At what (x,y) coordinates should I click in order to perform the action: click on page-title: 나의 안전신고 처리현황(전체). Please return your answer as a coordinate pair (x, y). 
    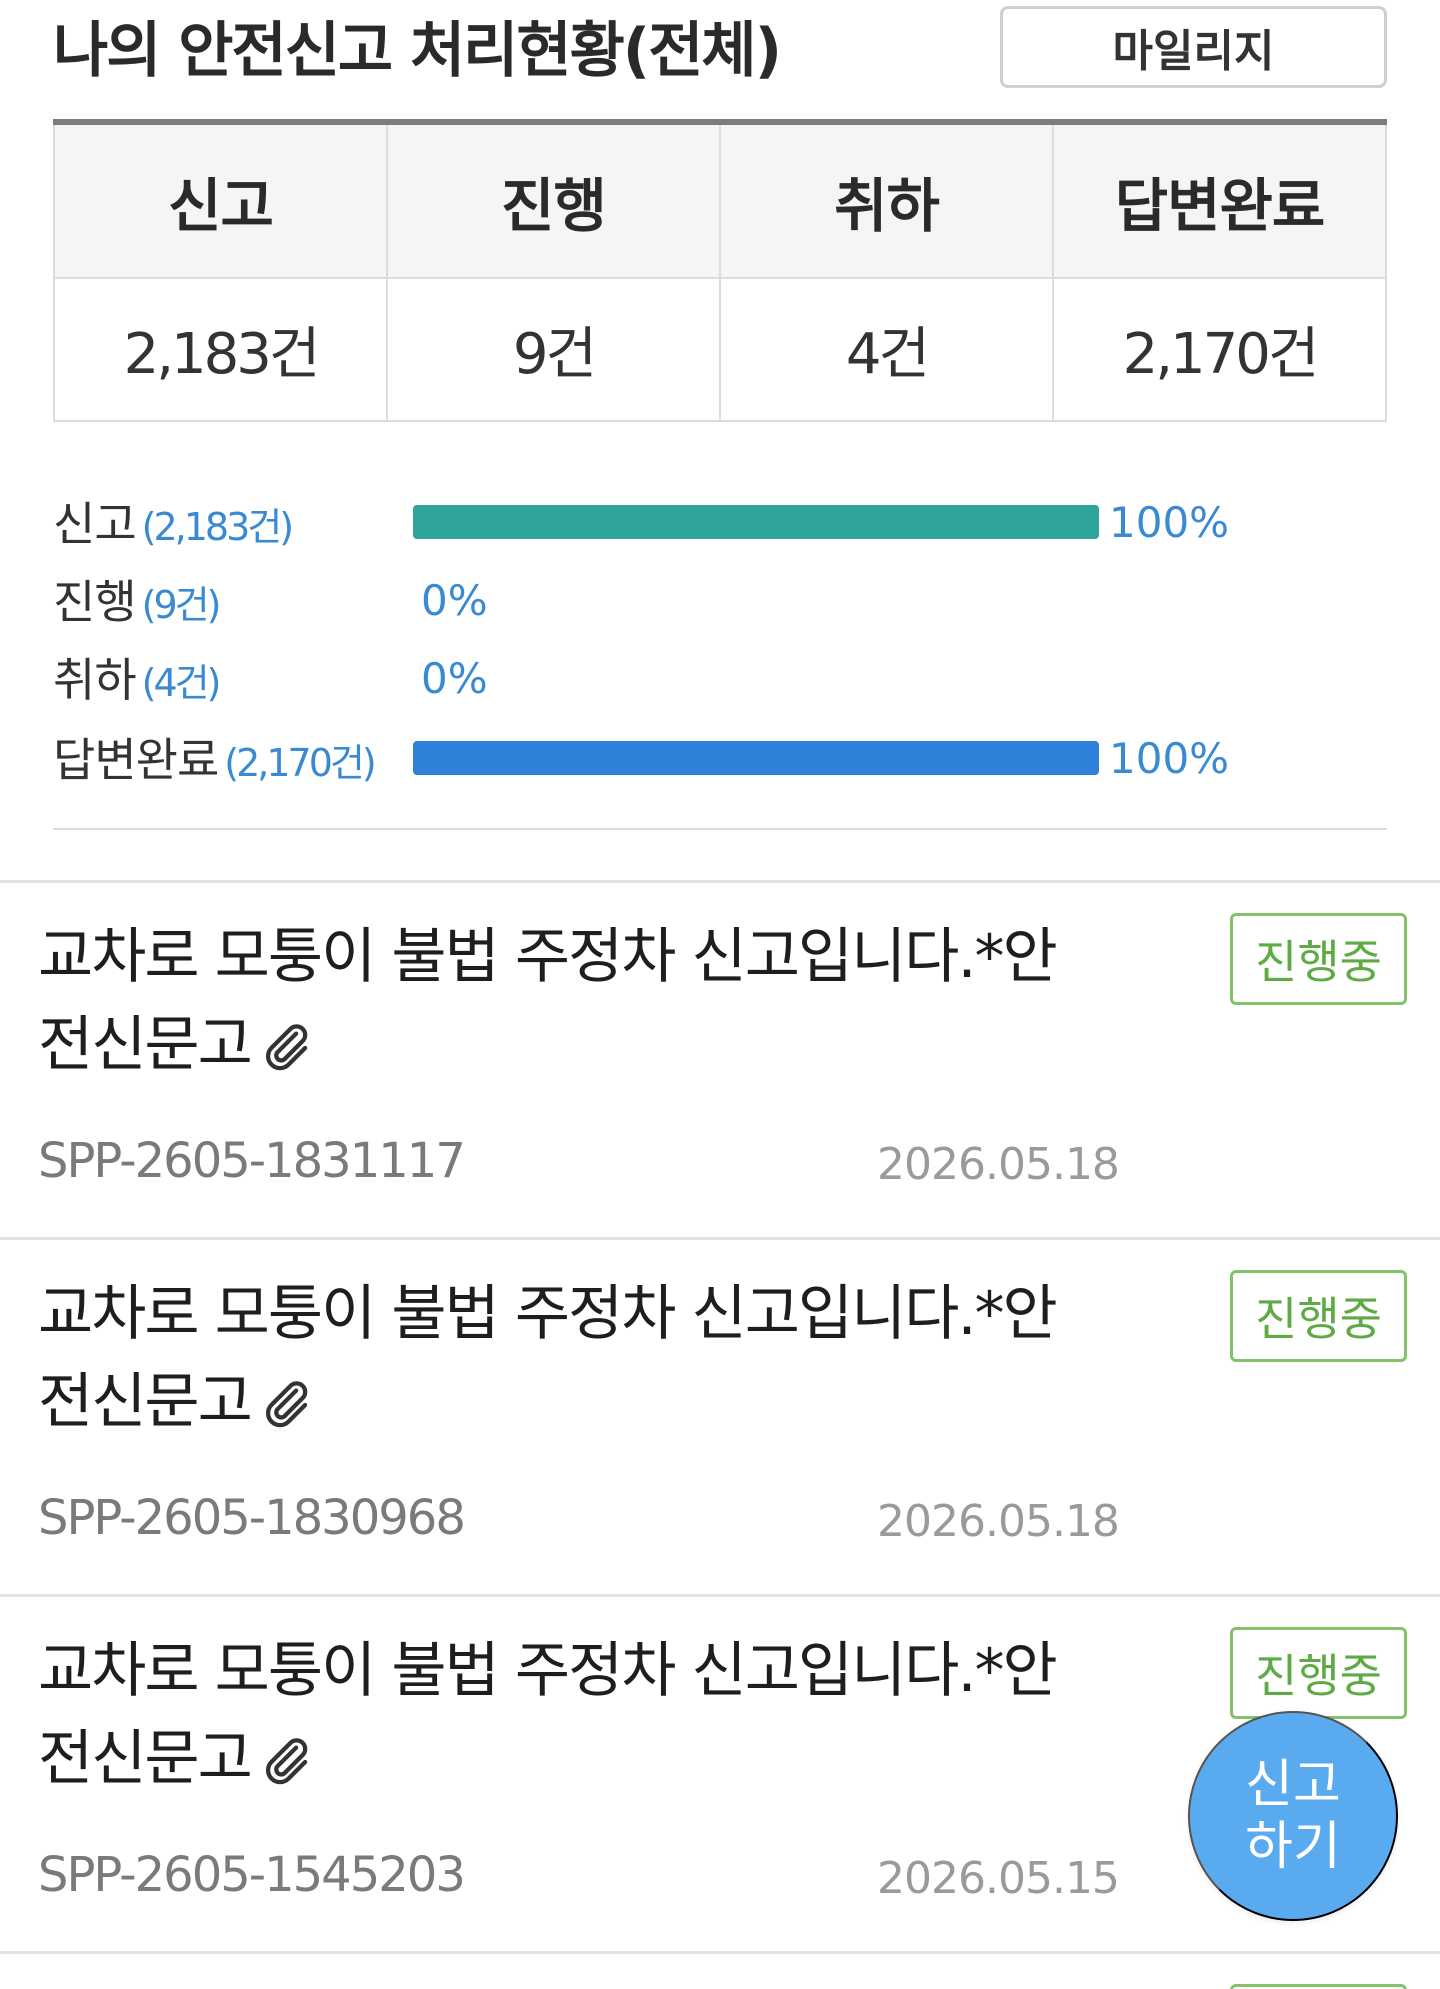
    Looking at the image, I should click on (417, 51).